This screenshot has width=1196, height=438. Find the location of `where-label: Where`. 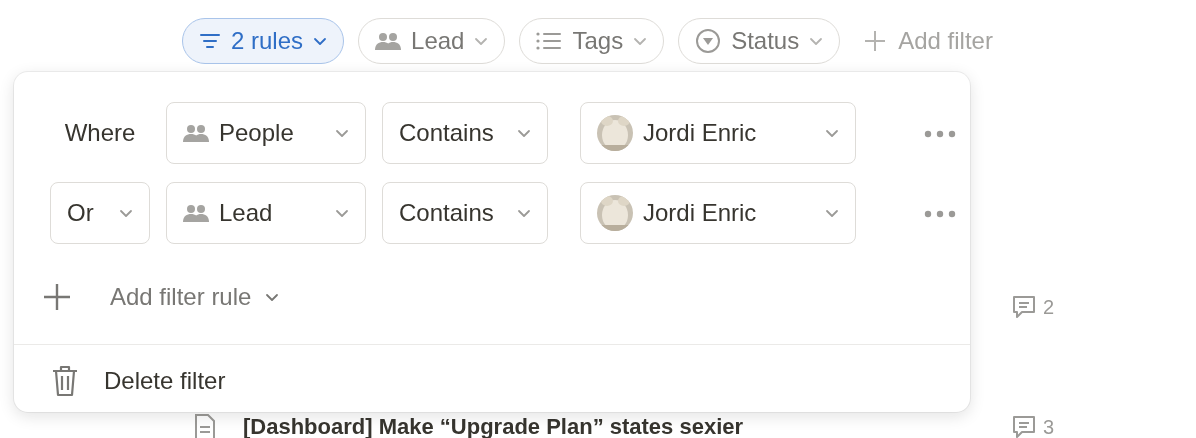

where-label: Where is located at coordinates (100, 133).